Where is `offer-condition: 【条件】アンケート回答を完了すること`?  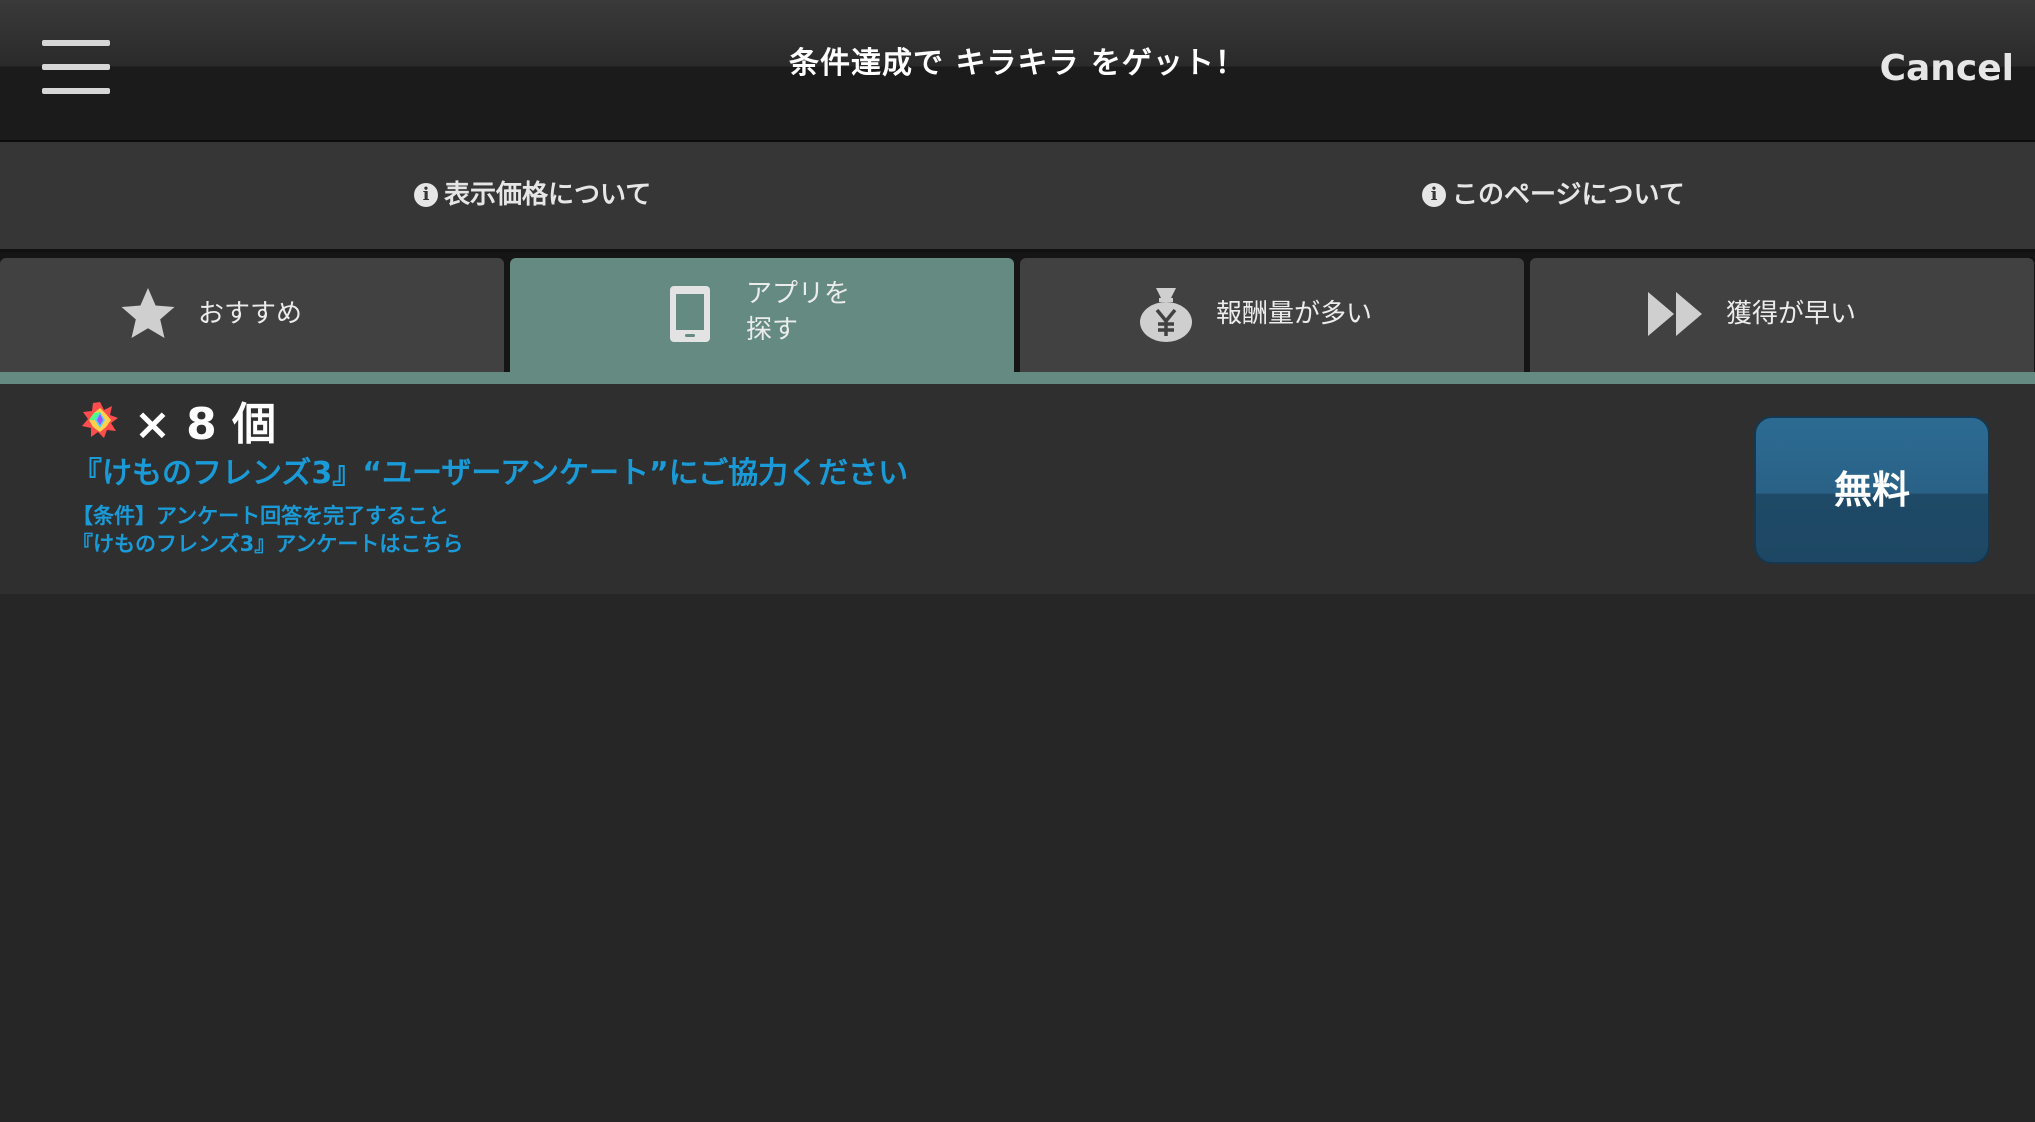
offer-condition: 【条件】アンケート回答を完了すること is located at coordinates (261, 516).